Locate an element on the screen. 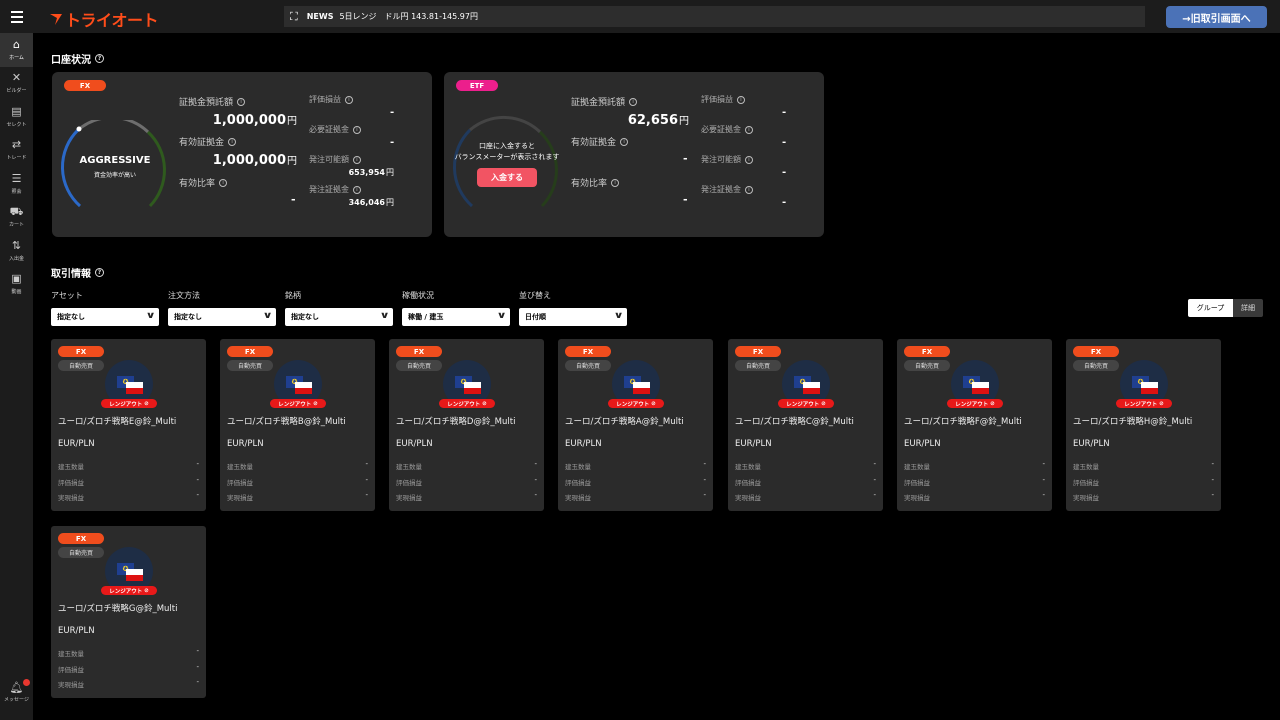  required-margin-label: 必要証拠金 i is located at coordinates (335, 129).